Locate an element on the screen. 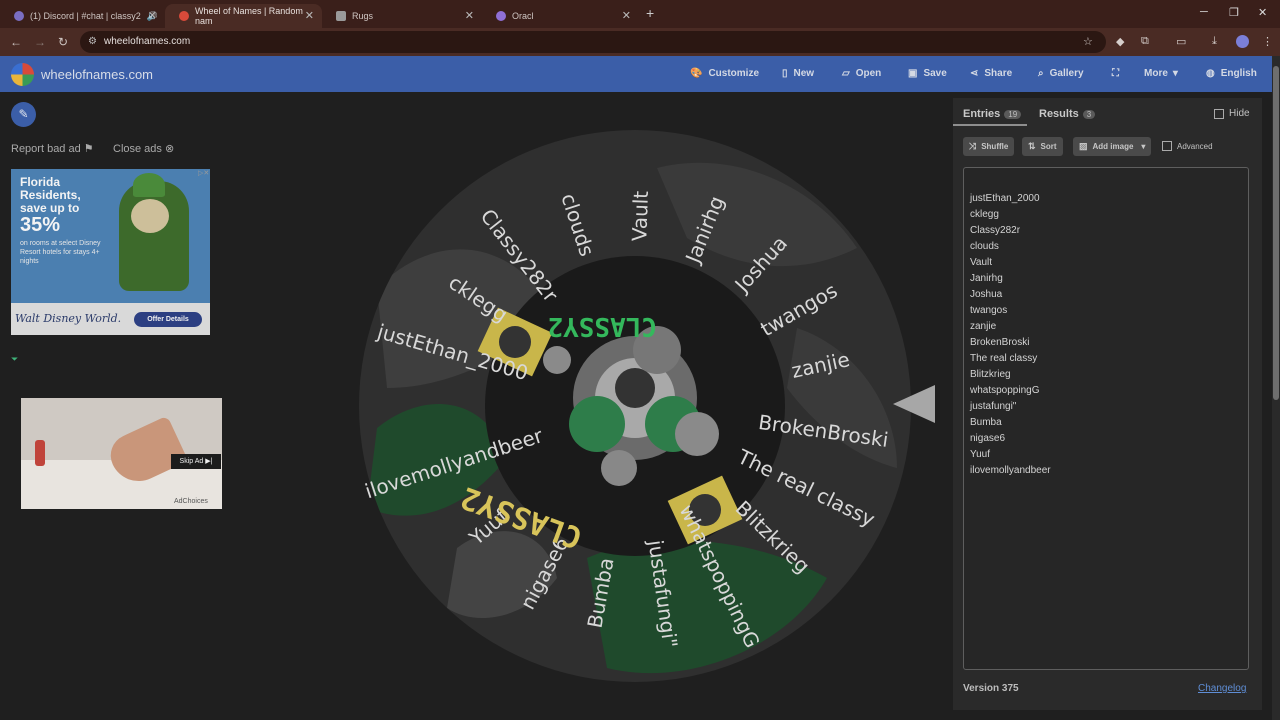  fullscreen-icon: ⛶ is located at coordinates (1115, 73).